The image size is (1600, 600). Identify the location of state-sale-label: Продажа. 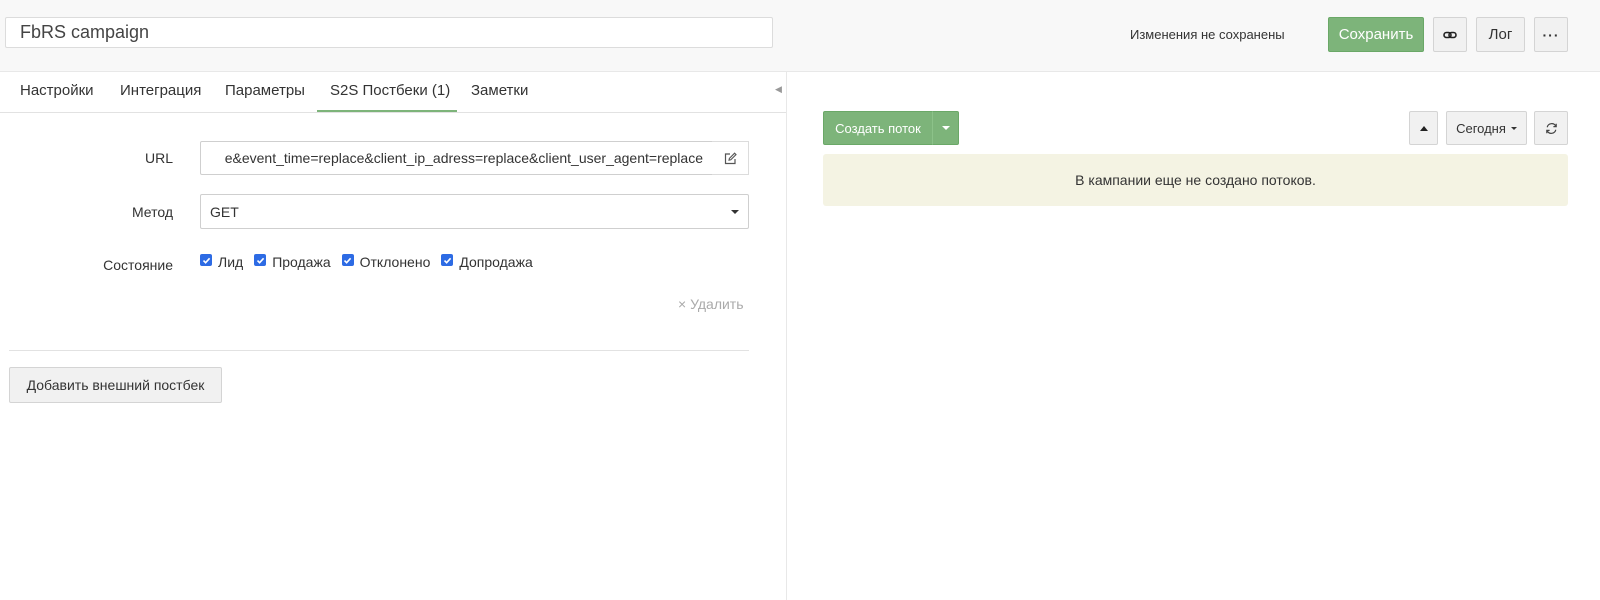
(301, 262).